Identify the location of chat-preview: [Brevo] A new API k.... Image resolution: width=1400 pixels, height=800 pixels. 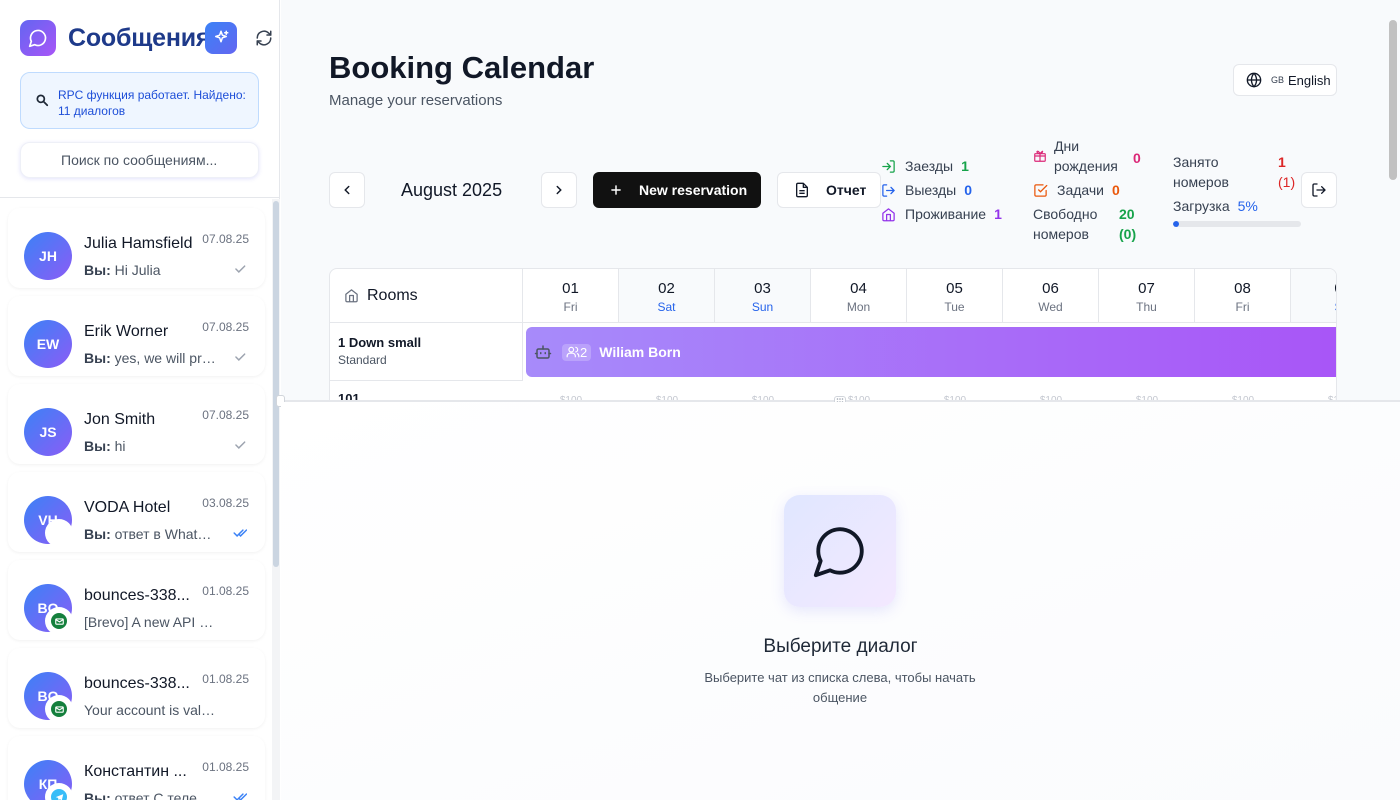
(150, 622).